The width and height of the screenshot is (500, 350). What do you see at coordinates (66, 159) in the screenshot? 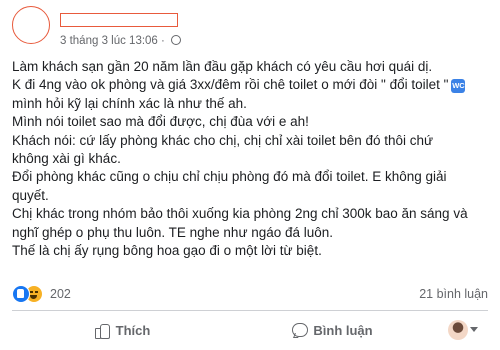
I see `post-line: không xài gì khác.` at bounding box center [66, 159].